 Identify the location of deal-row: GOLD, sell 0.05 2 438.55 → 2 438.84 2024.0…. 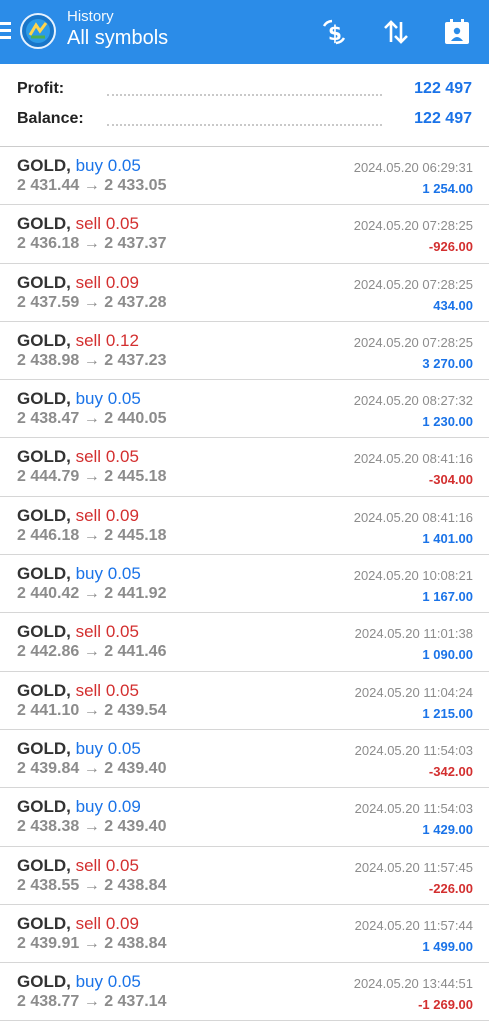
(244, 876).